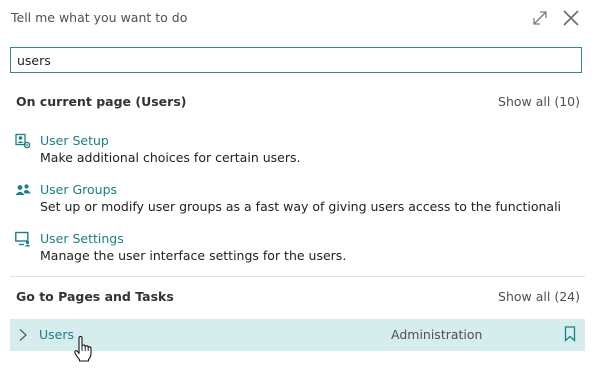 The image size is (598, 370). Describe the element at coordinates (23, 189) in the screenshot. I see `user-groups-icon` at that location.